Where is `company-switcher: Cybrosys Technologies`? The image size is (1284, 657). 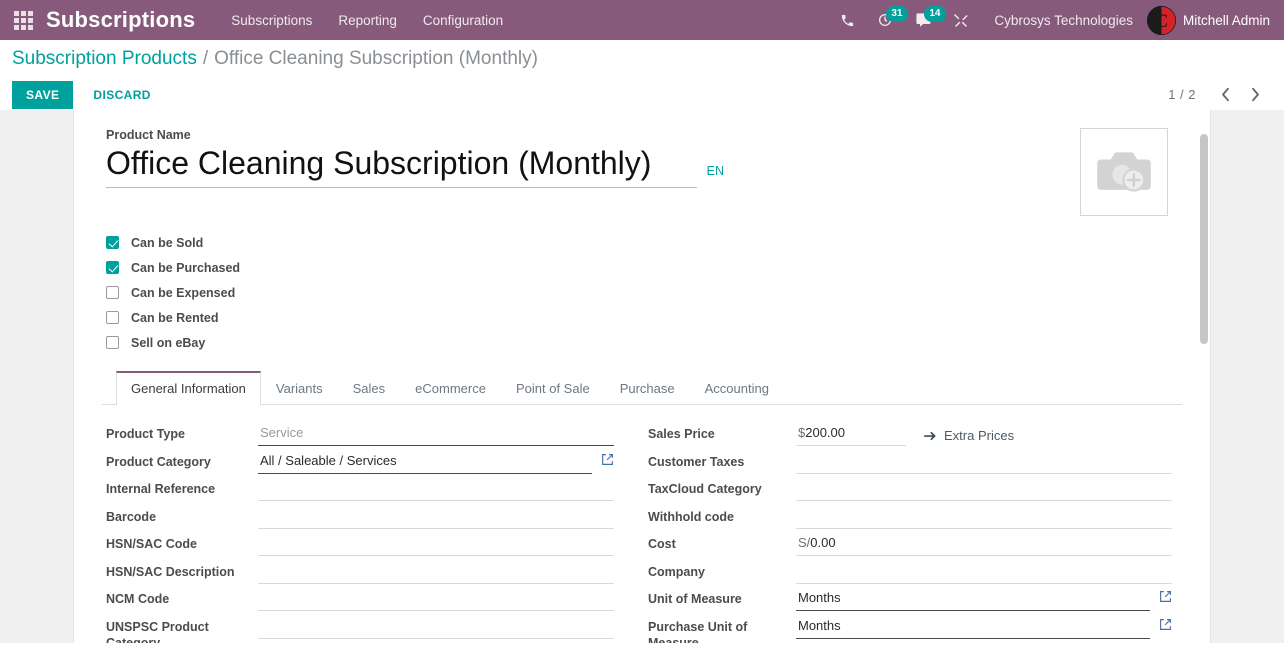 company-switcher: Cybrosys Technologies is located at coordinates (1063, 20).